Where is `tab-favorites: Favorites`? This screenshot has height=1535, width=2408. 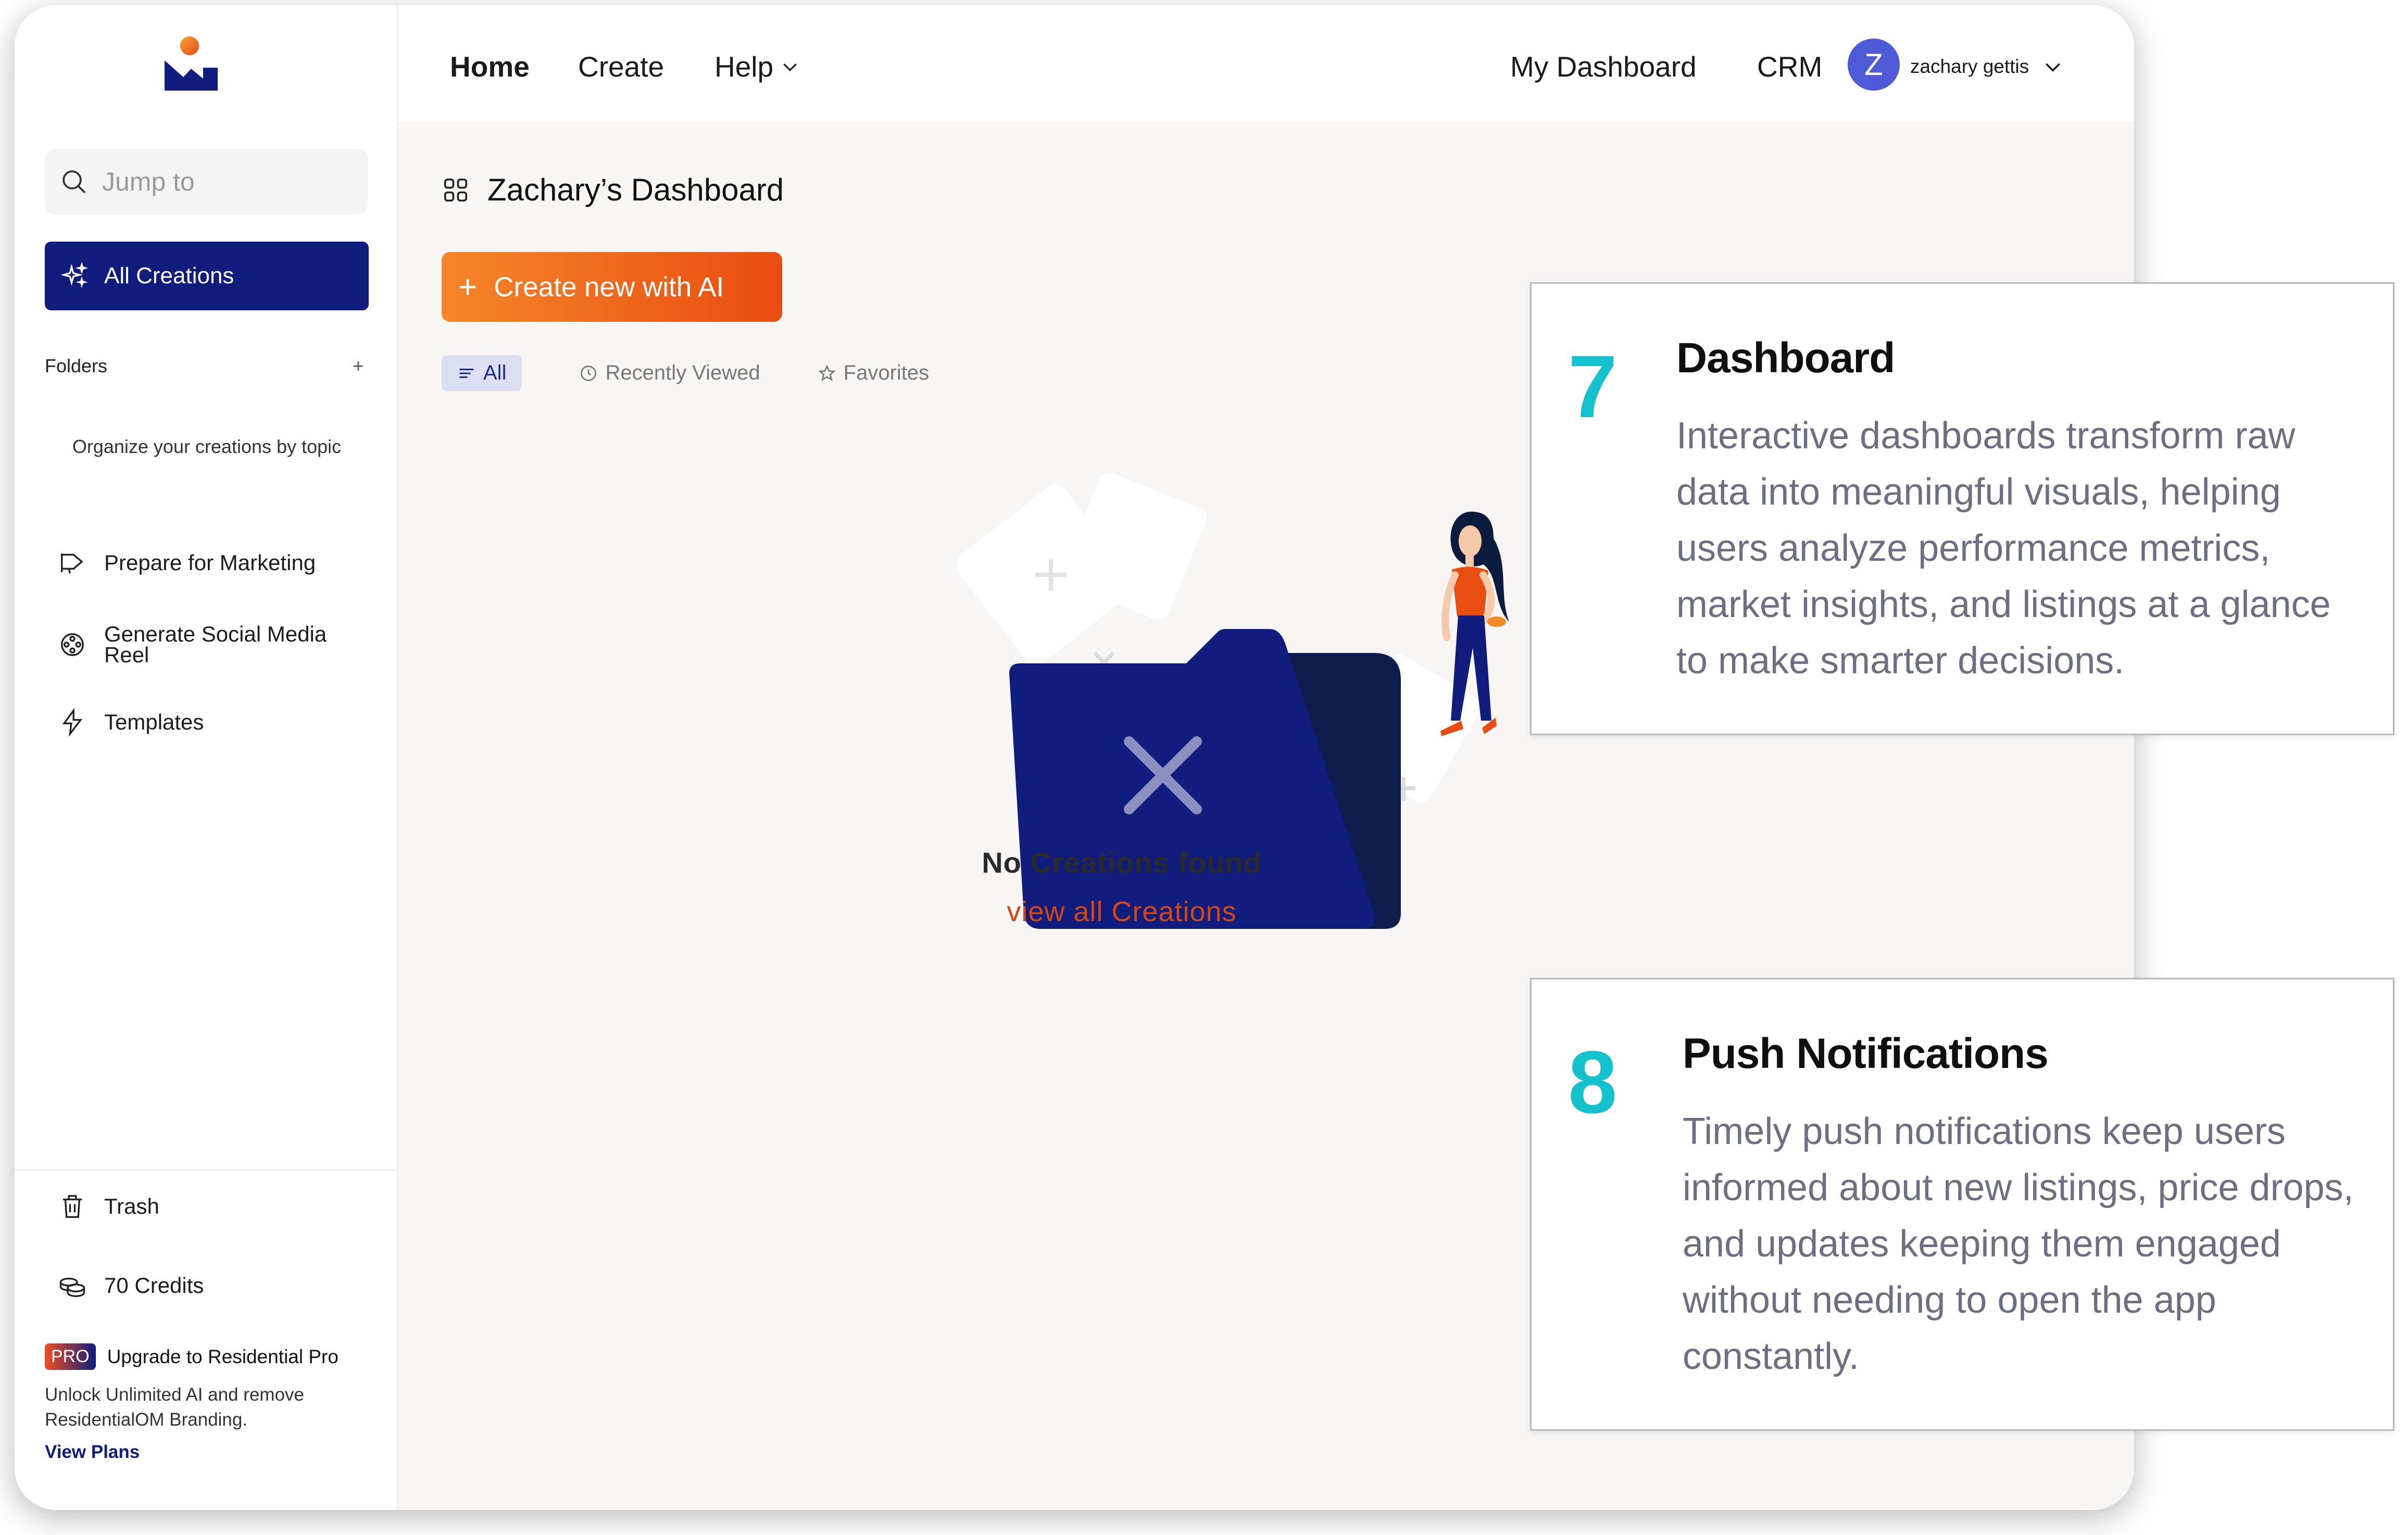
tab-favorites: Favorites is located at coordinates (874, 373).